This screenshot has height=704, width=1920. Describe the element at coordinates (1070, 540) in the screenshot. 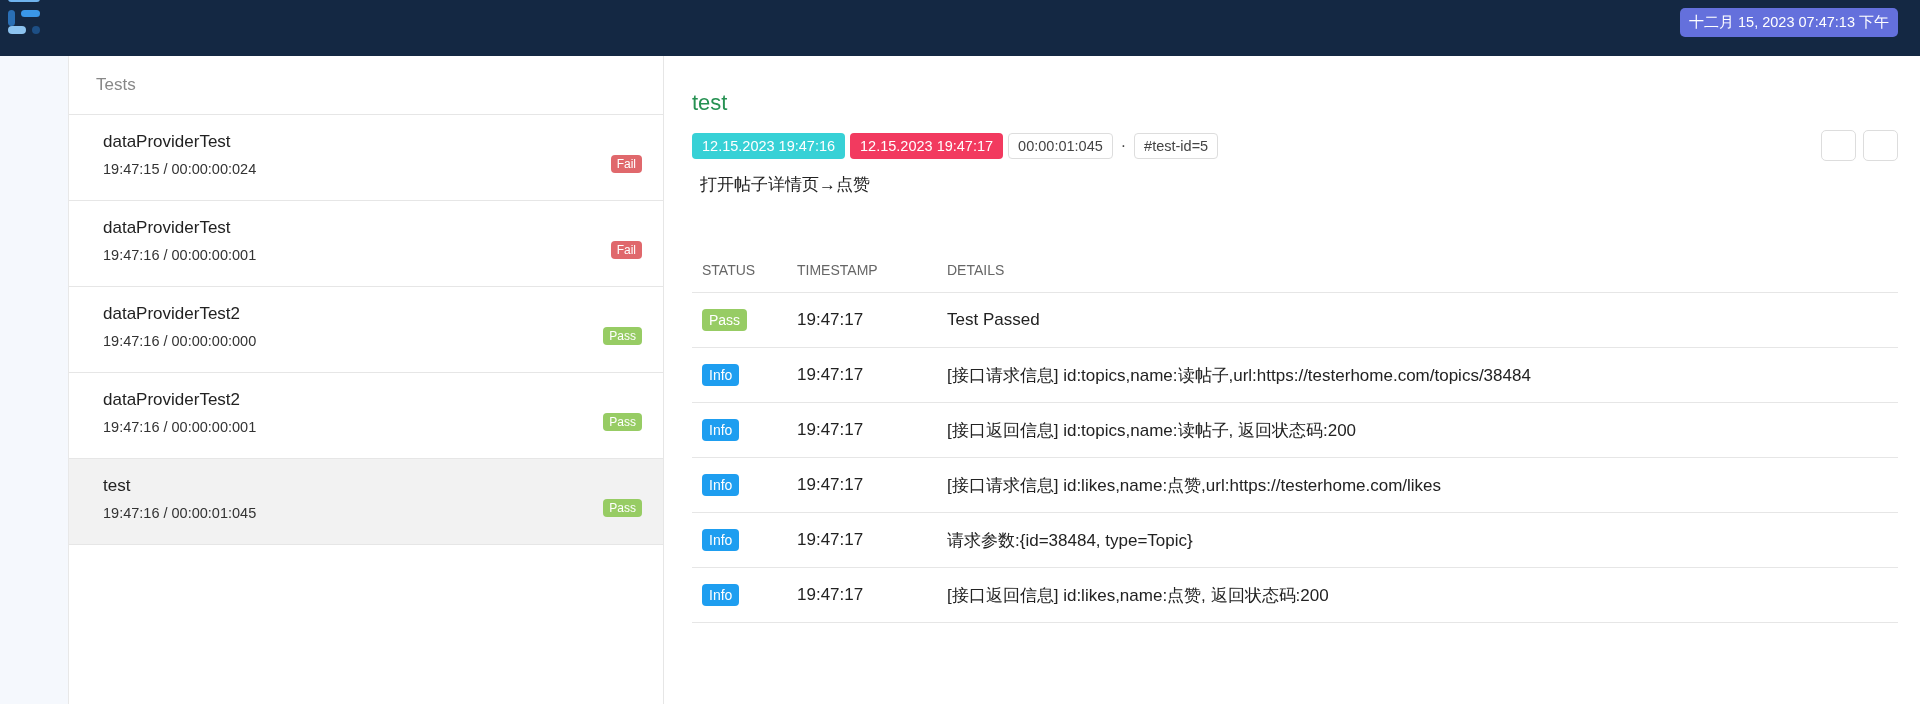

I see `details-cell: 请求参数:{id=38484, type=Topic}` at that location.